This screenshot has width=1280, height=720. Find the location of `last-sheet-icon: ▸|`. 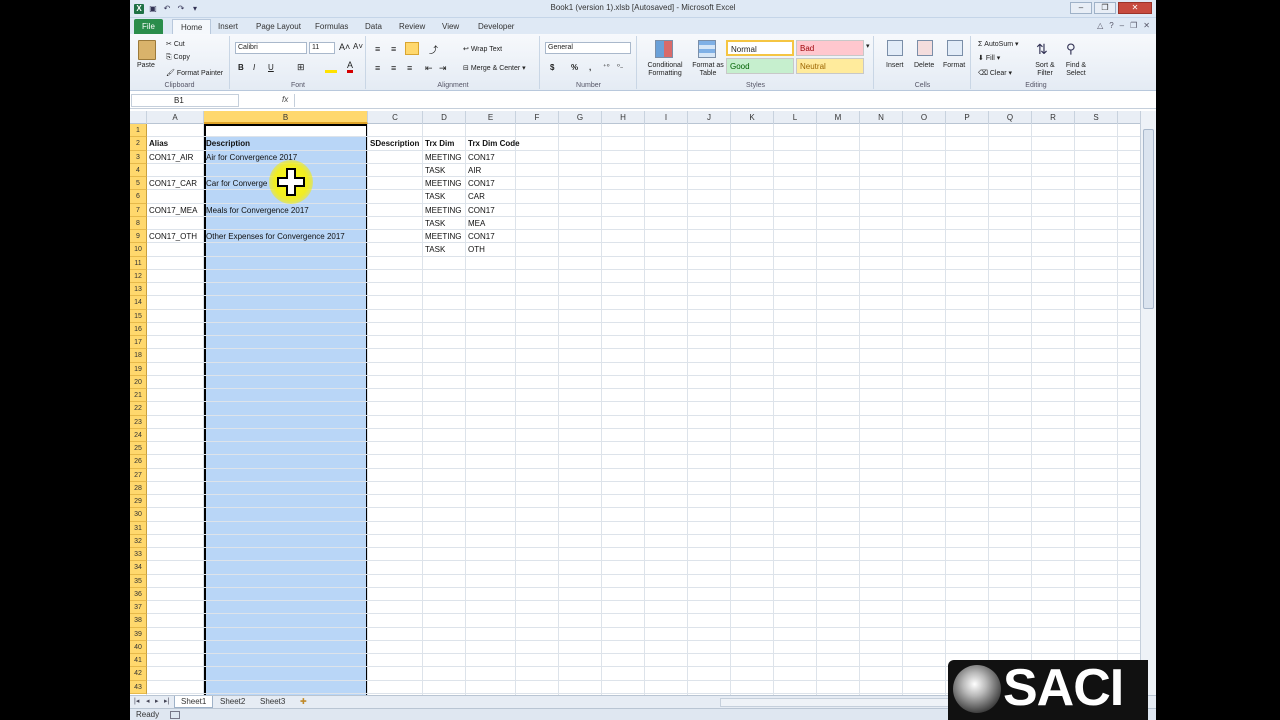

last-sheet-icon: ▸| is located at coordinates (166, 701).